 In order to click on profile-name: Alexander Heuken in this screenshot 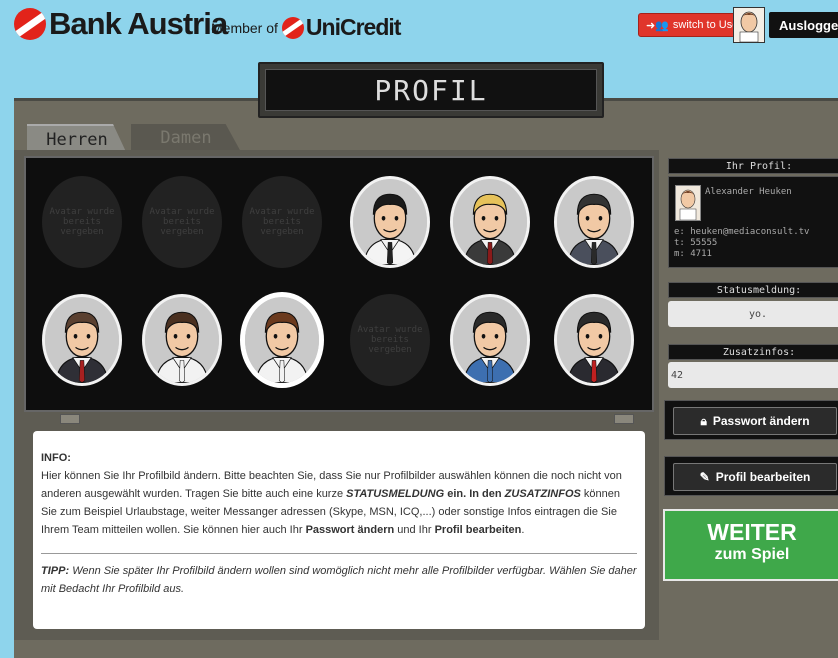, I will do `click(748, 192)`.